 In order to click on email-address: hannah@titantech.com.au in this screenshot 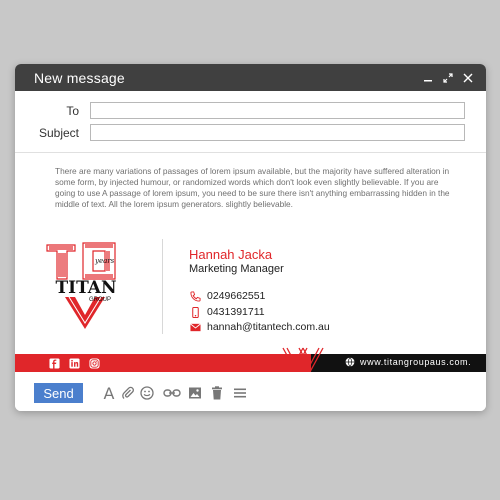, I will do `click(268, 327)`.